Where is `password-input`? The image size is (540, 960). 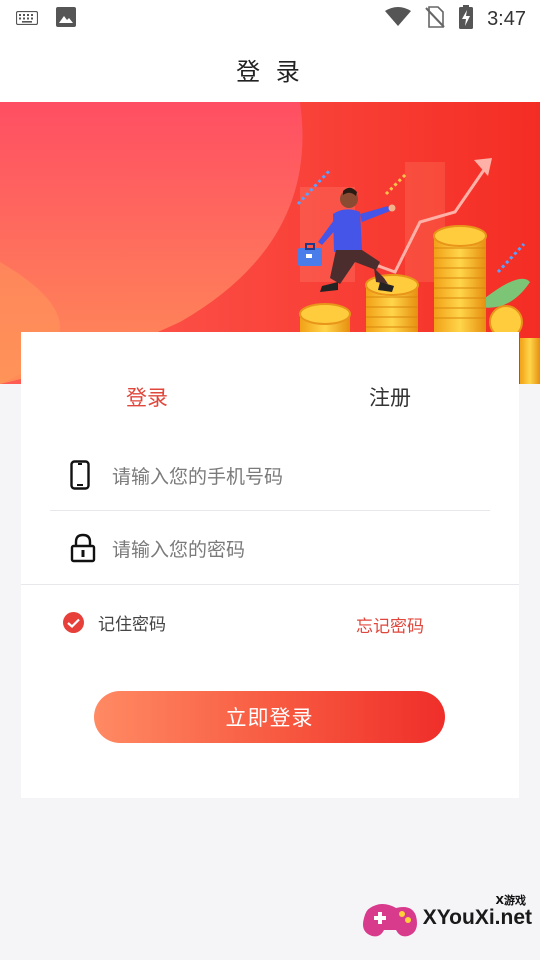
password-input is located at coordinates (292, 550).